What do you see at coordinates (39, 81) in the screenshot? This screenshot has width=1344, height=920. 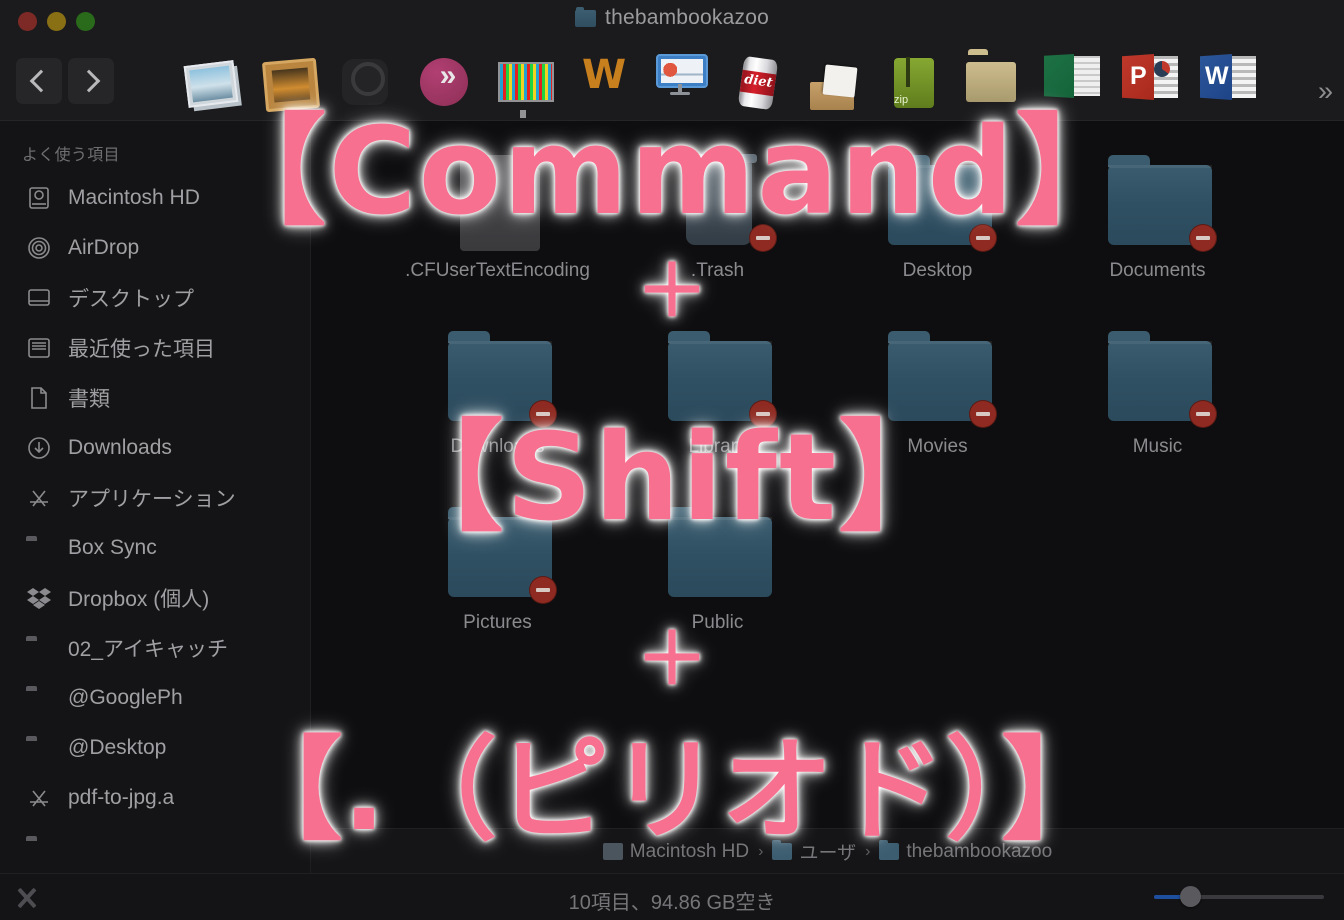 I see `back-button` at bounding box center [39, 81].